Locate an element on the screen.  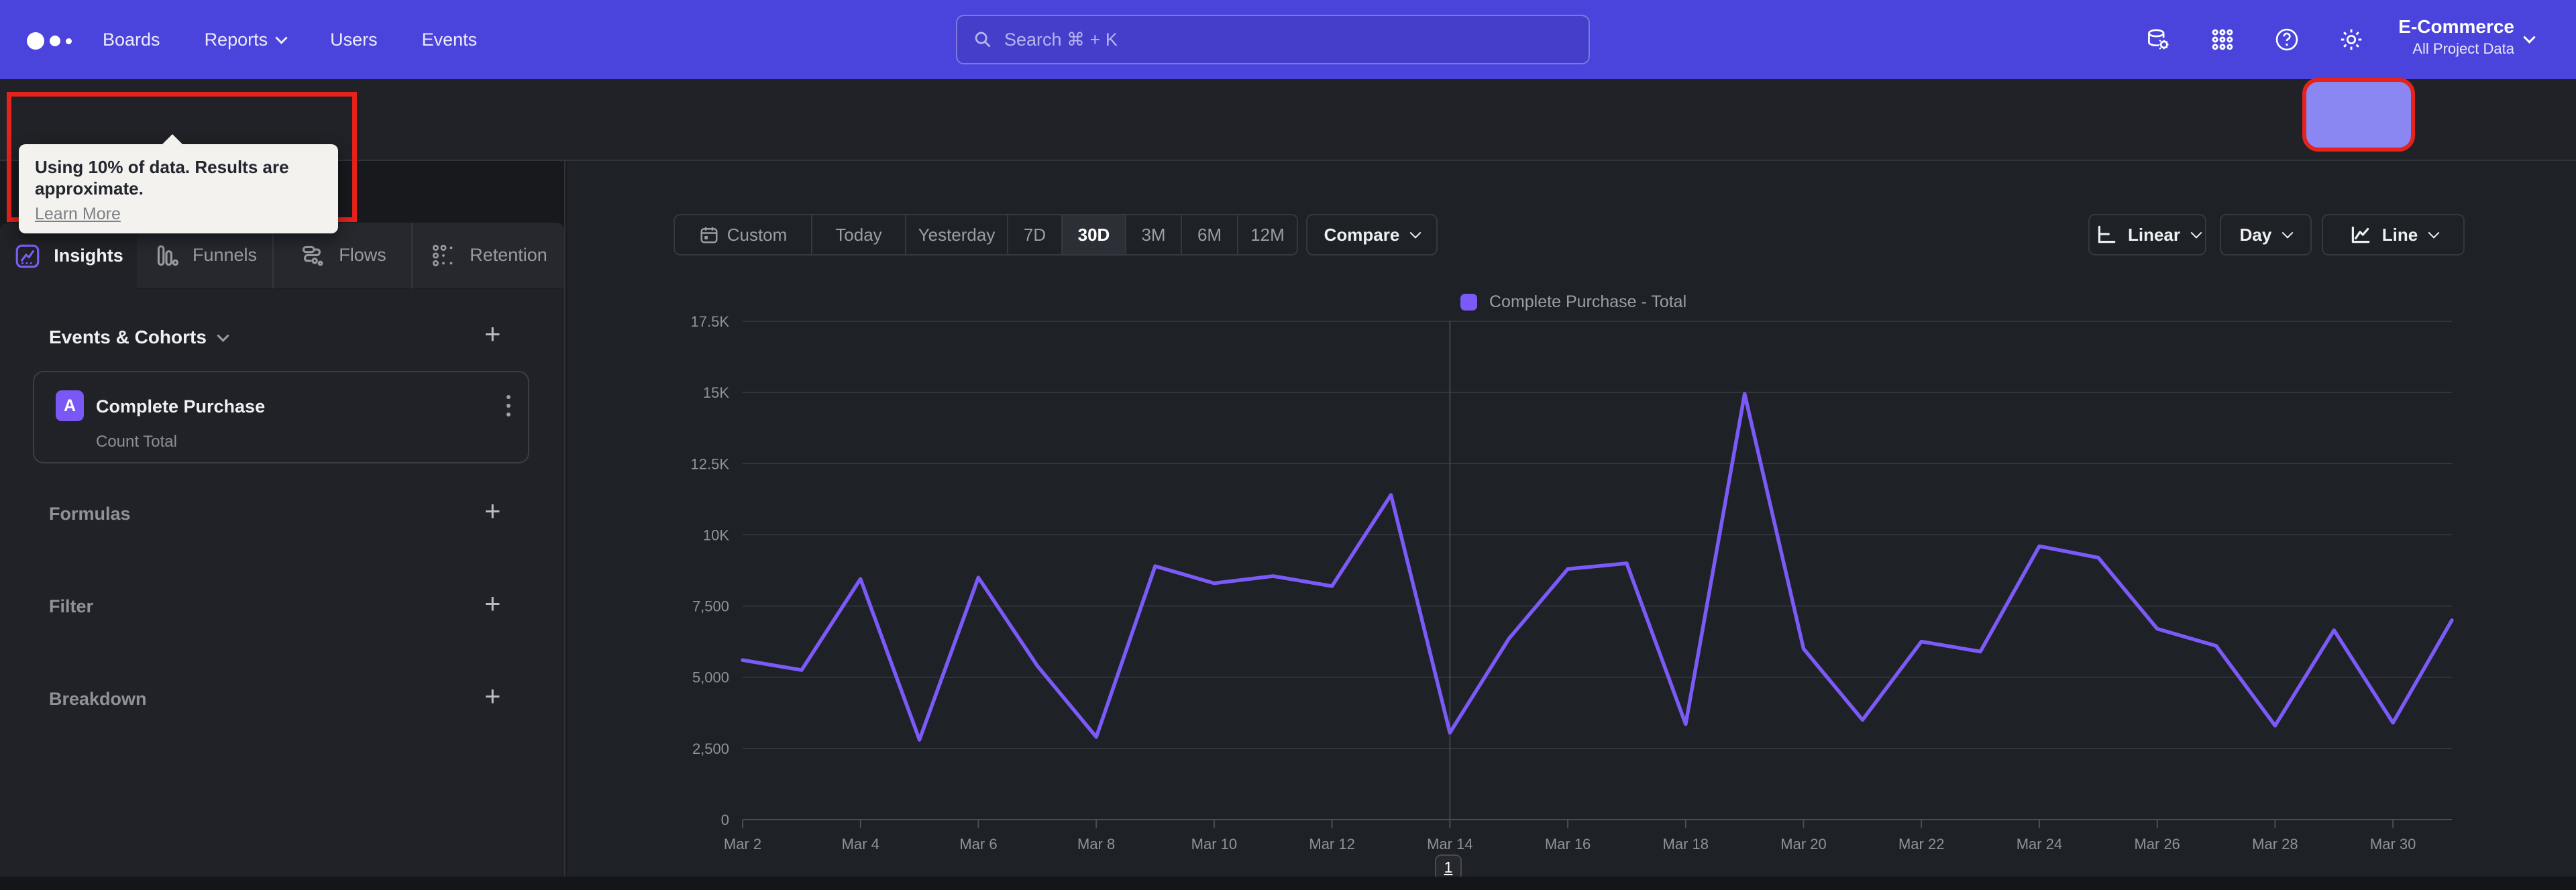
svg-text: 5,000 is located at coordinates (710, 677).